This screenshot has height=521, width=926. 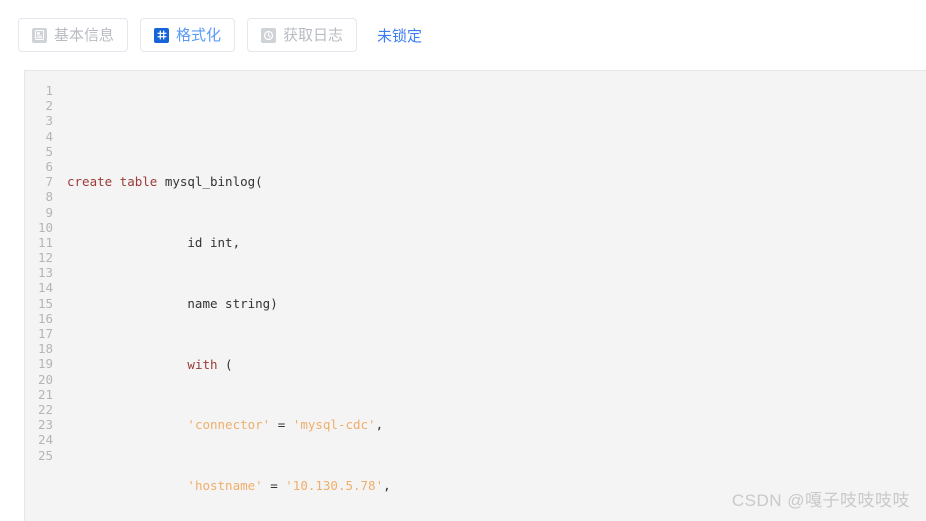 I want to click on basic-info-button: 基本信息, so click(x=73, y=35).